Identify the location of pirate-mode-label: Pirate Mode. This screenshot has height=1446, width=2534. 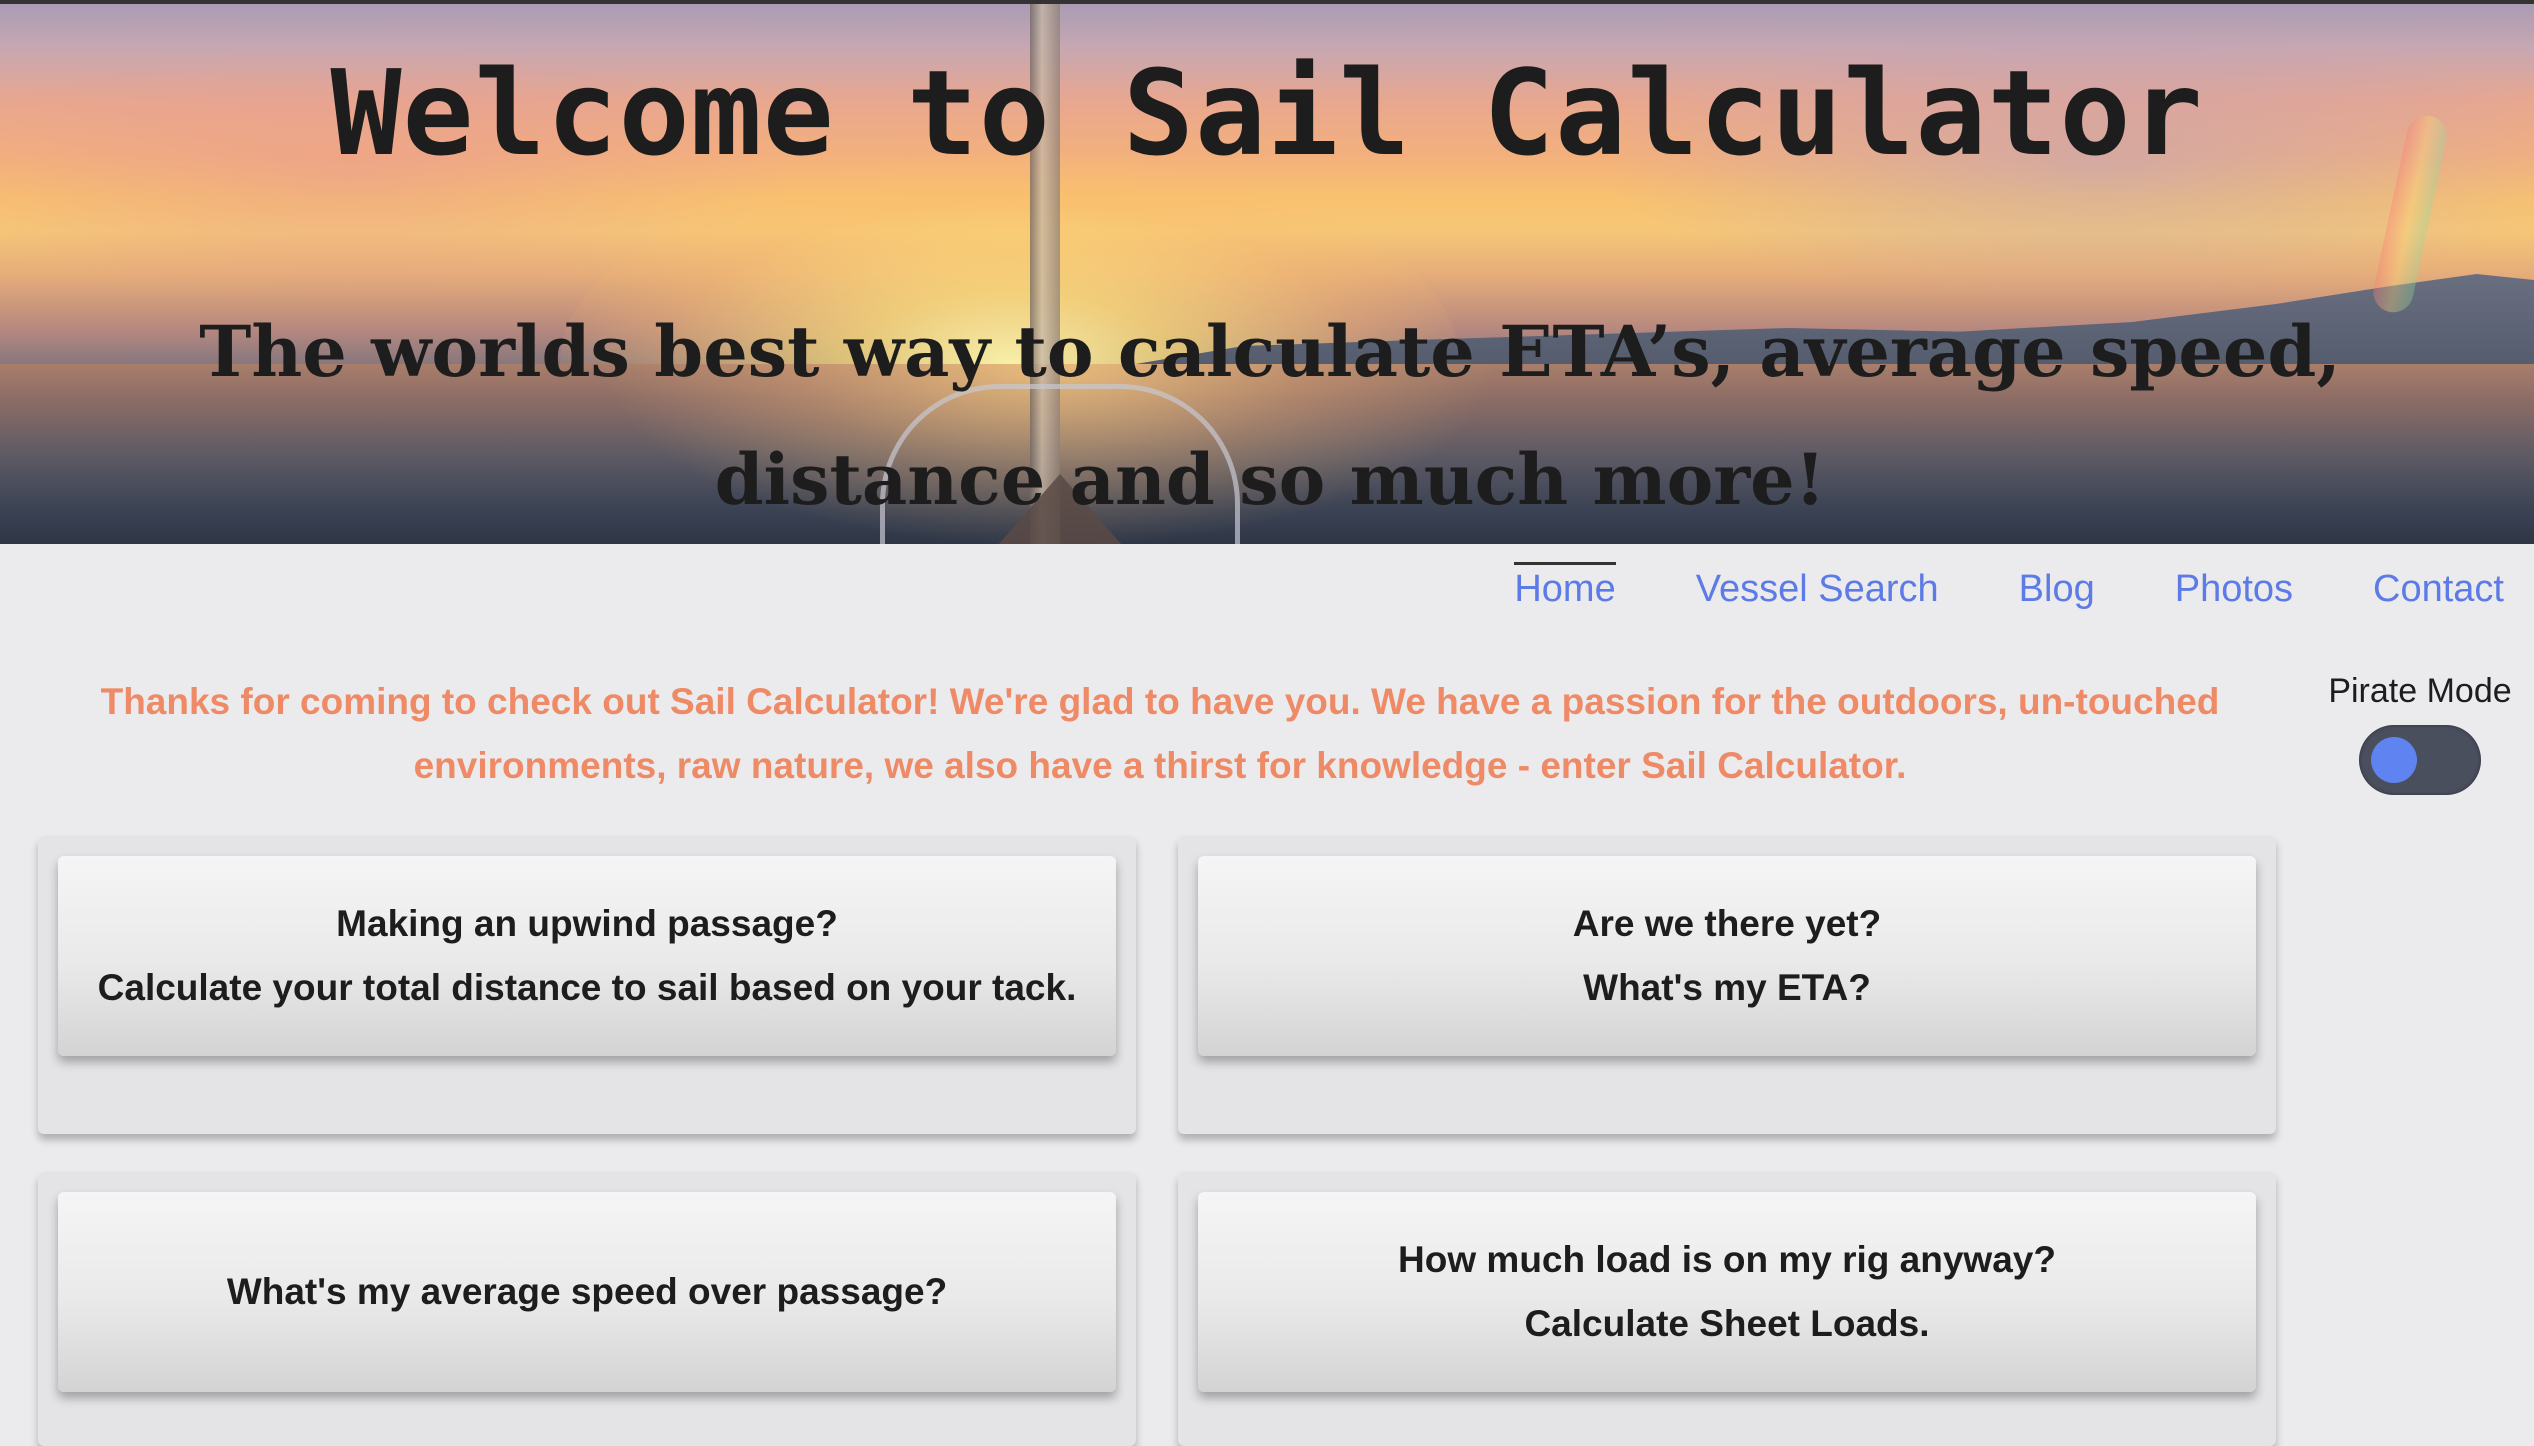
(2420, 691).